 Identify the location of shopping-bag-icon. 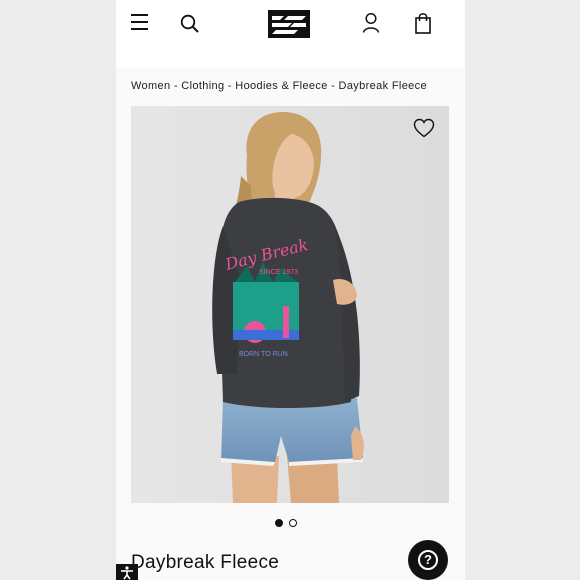
(423, 23).